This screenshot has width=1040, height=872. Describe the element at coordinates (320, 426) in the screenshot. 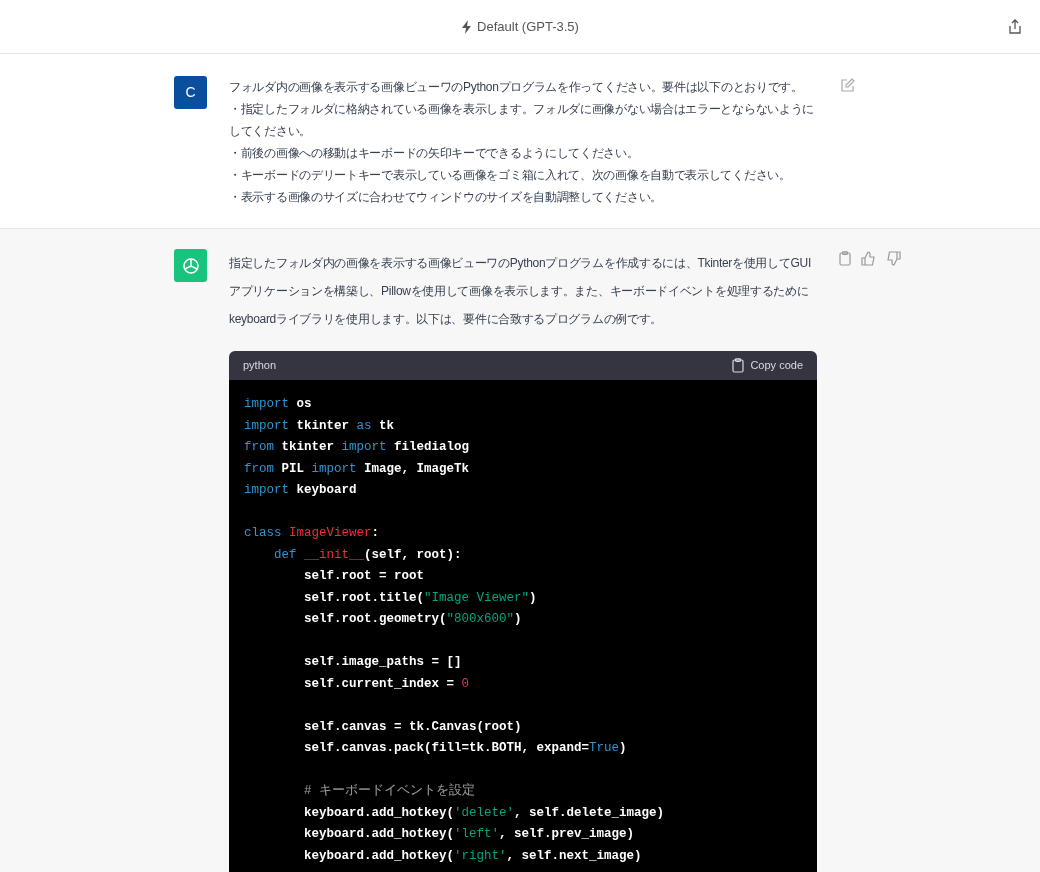

I see `code-line: import tkinter as tk` at that location.